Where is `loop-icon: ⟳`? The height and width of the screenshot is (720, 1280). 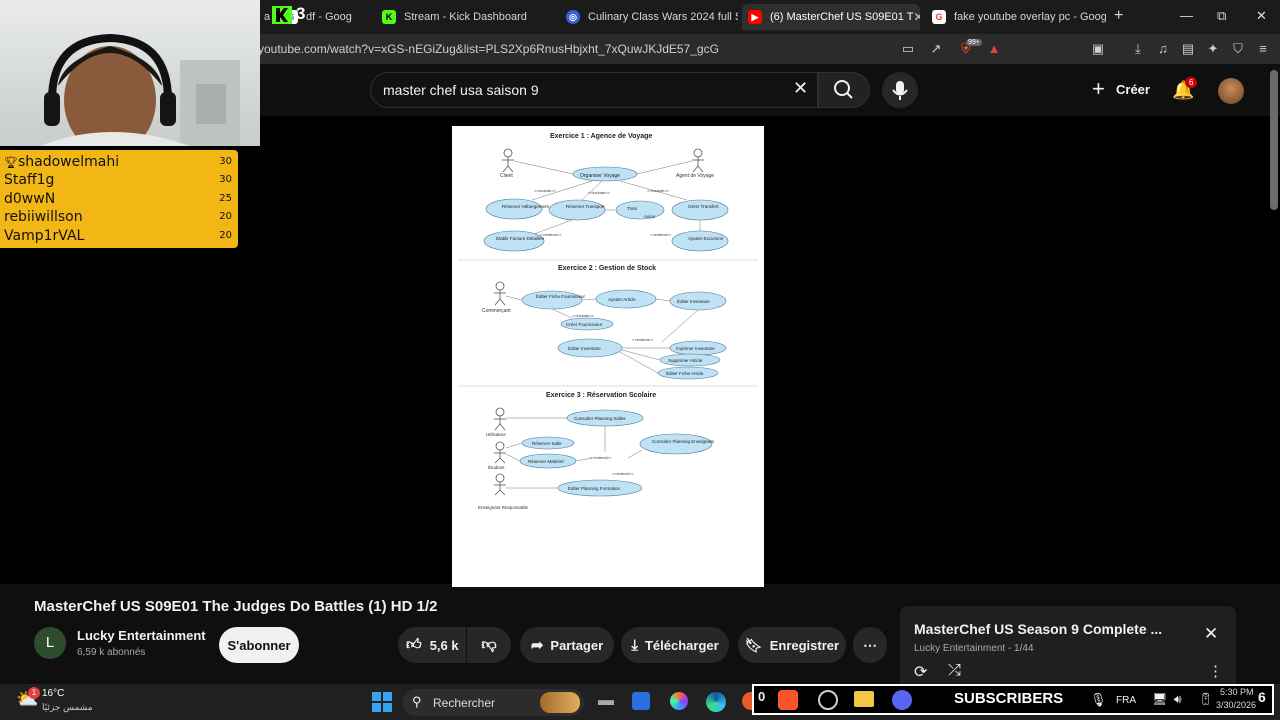
loop-icon: ⟳ is located at coordinates (920, 672).